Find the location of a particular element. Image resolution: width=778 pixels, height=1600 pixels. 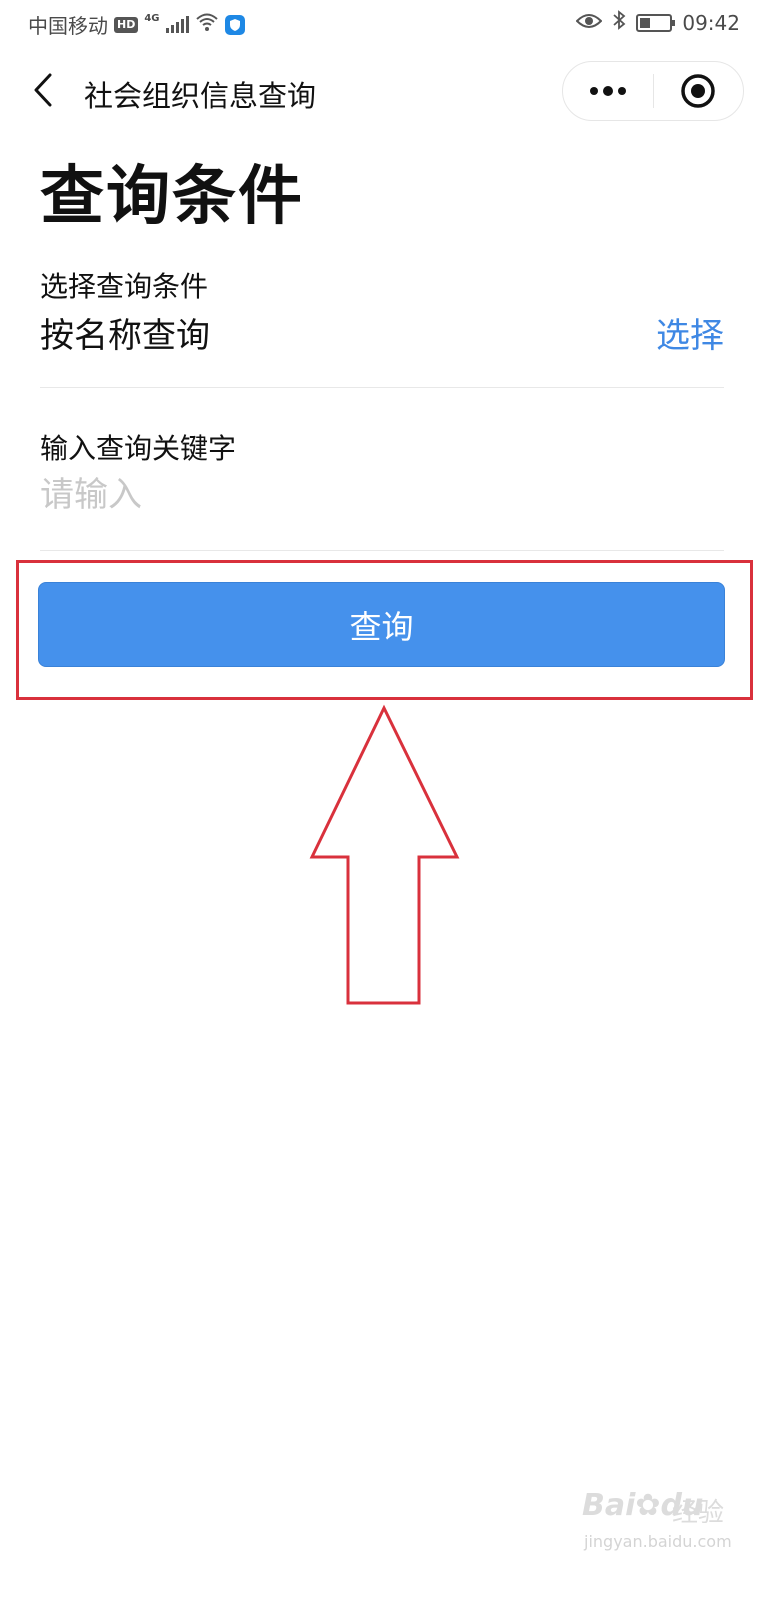

target-close-icon is located at coordinates (698, 91).